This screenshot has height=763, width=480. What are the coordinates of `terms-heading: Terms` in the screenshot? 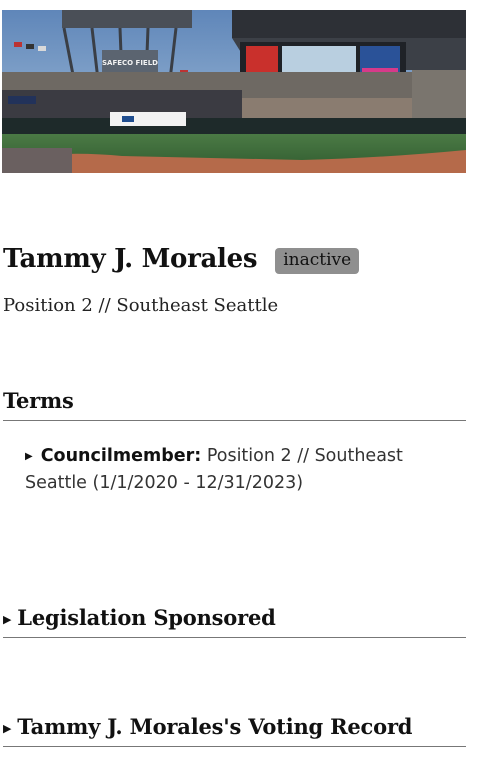 It's located at (234, 404).